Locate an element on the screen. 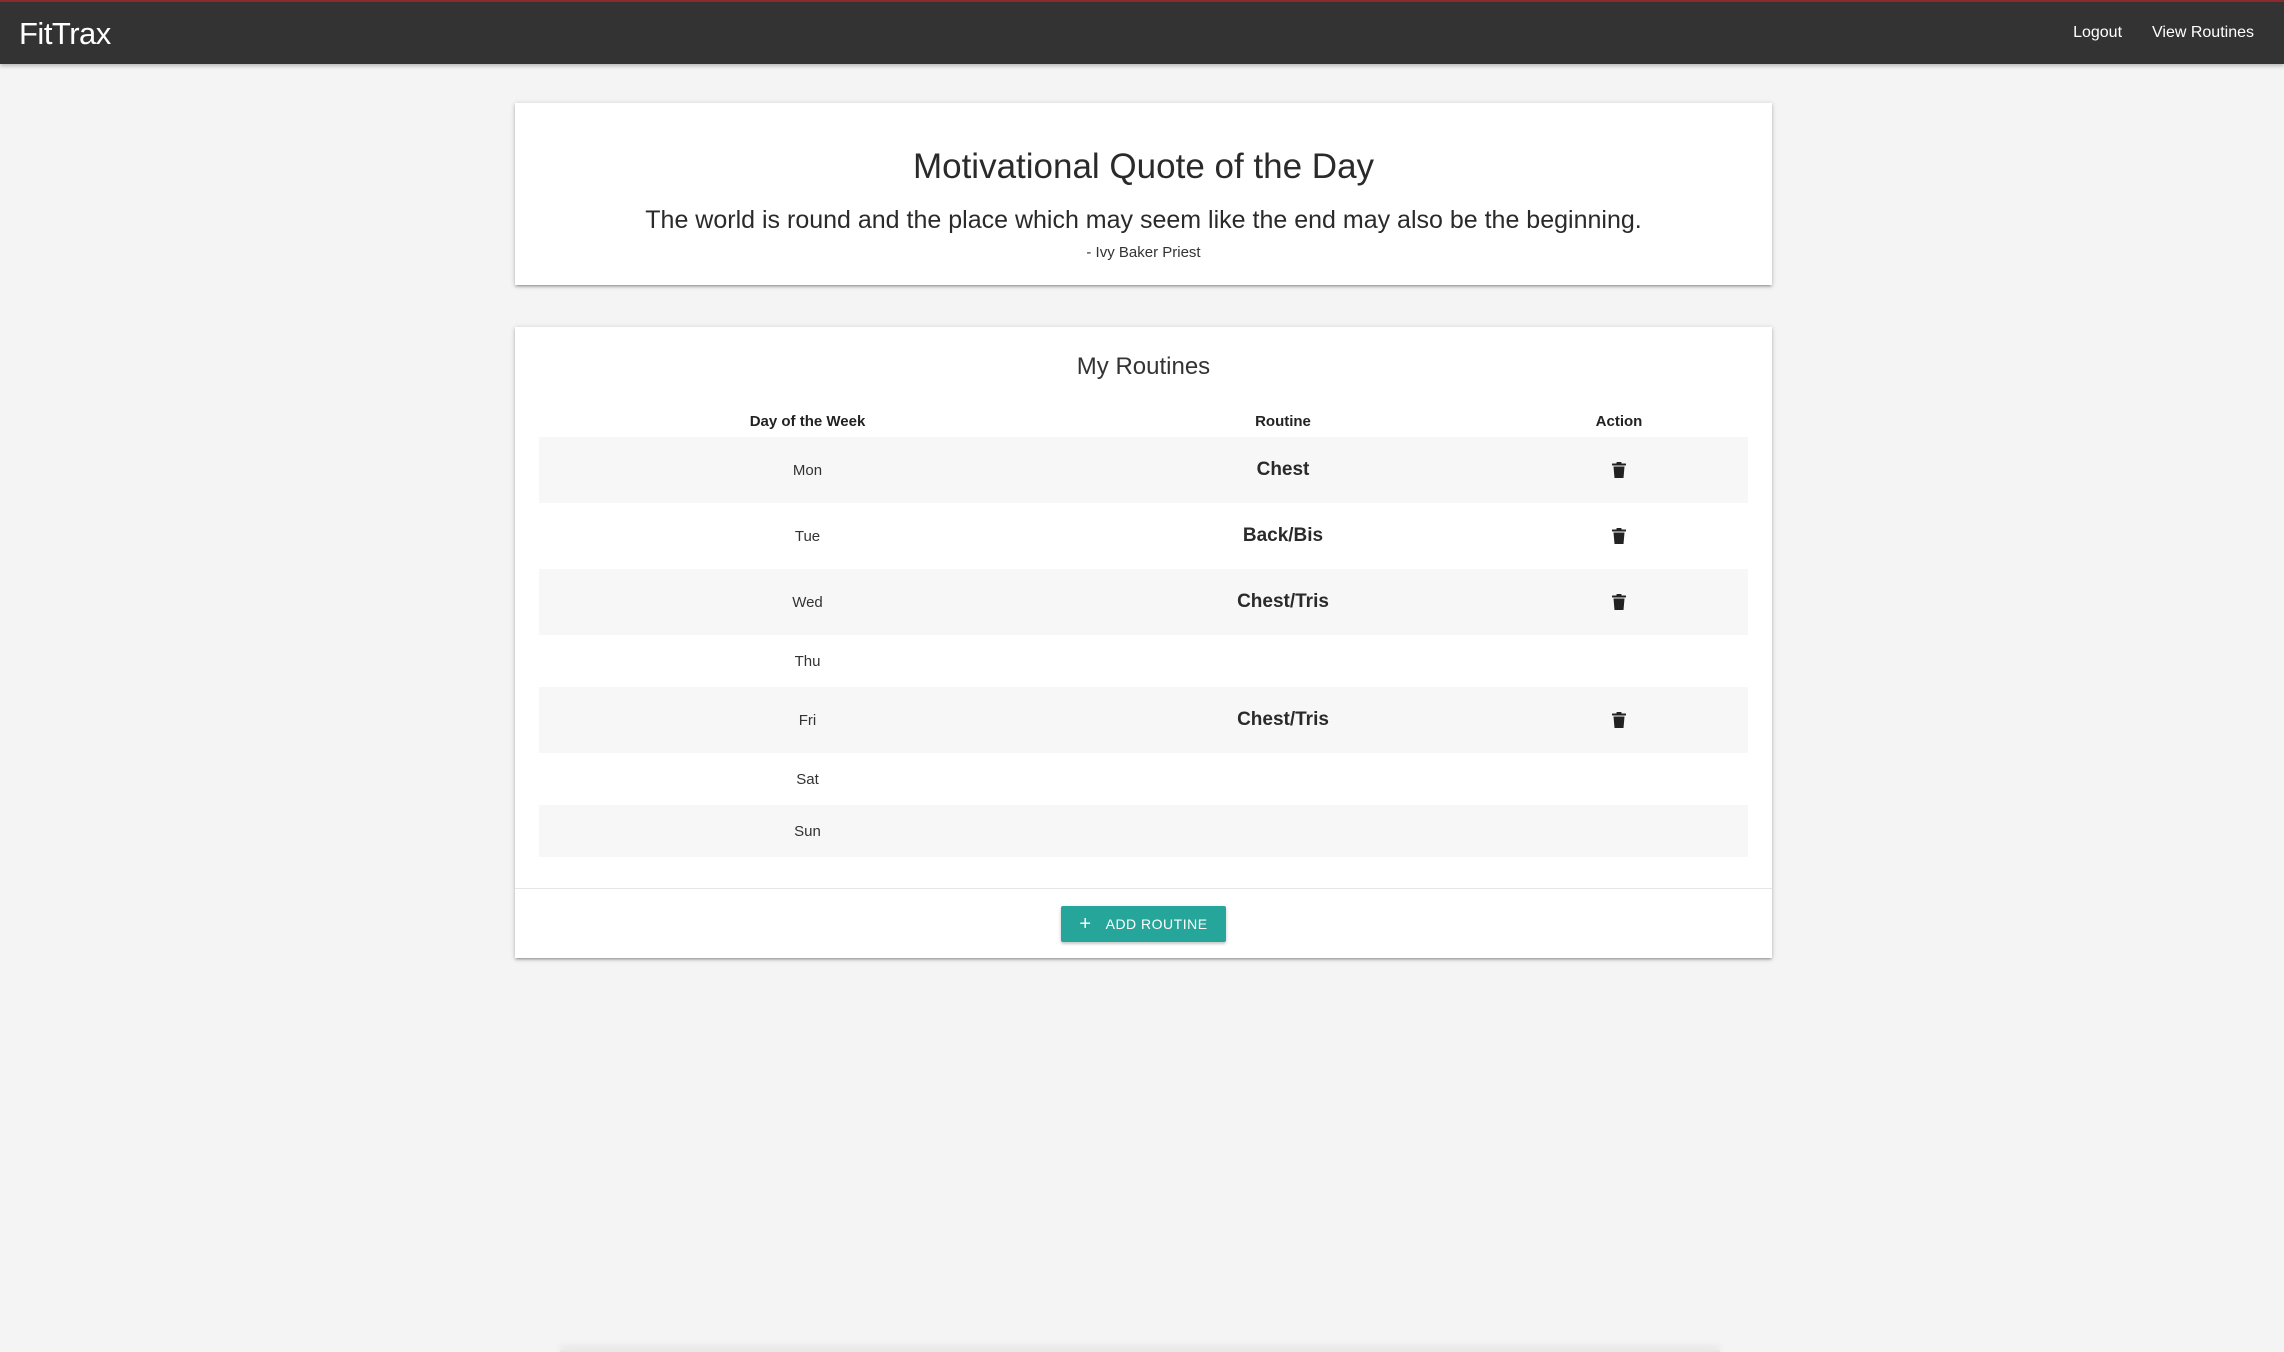  logout-link: Logout is located at coordinates (2097, 33).